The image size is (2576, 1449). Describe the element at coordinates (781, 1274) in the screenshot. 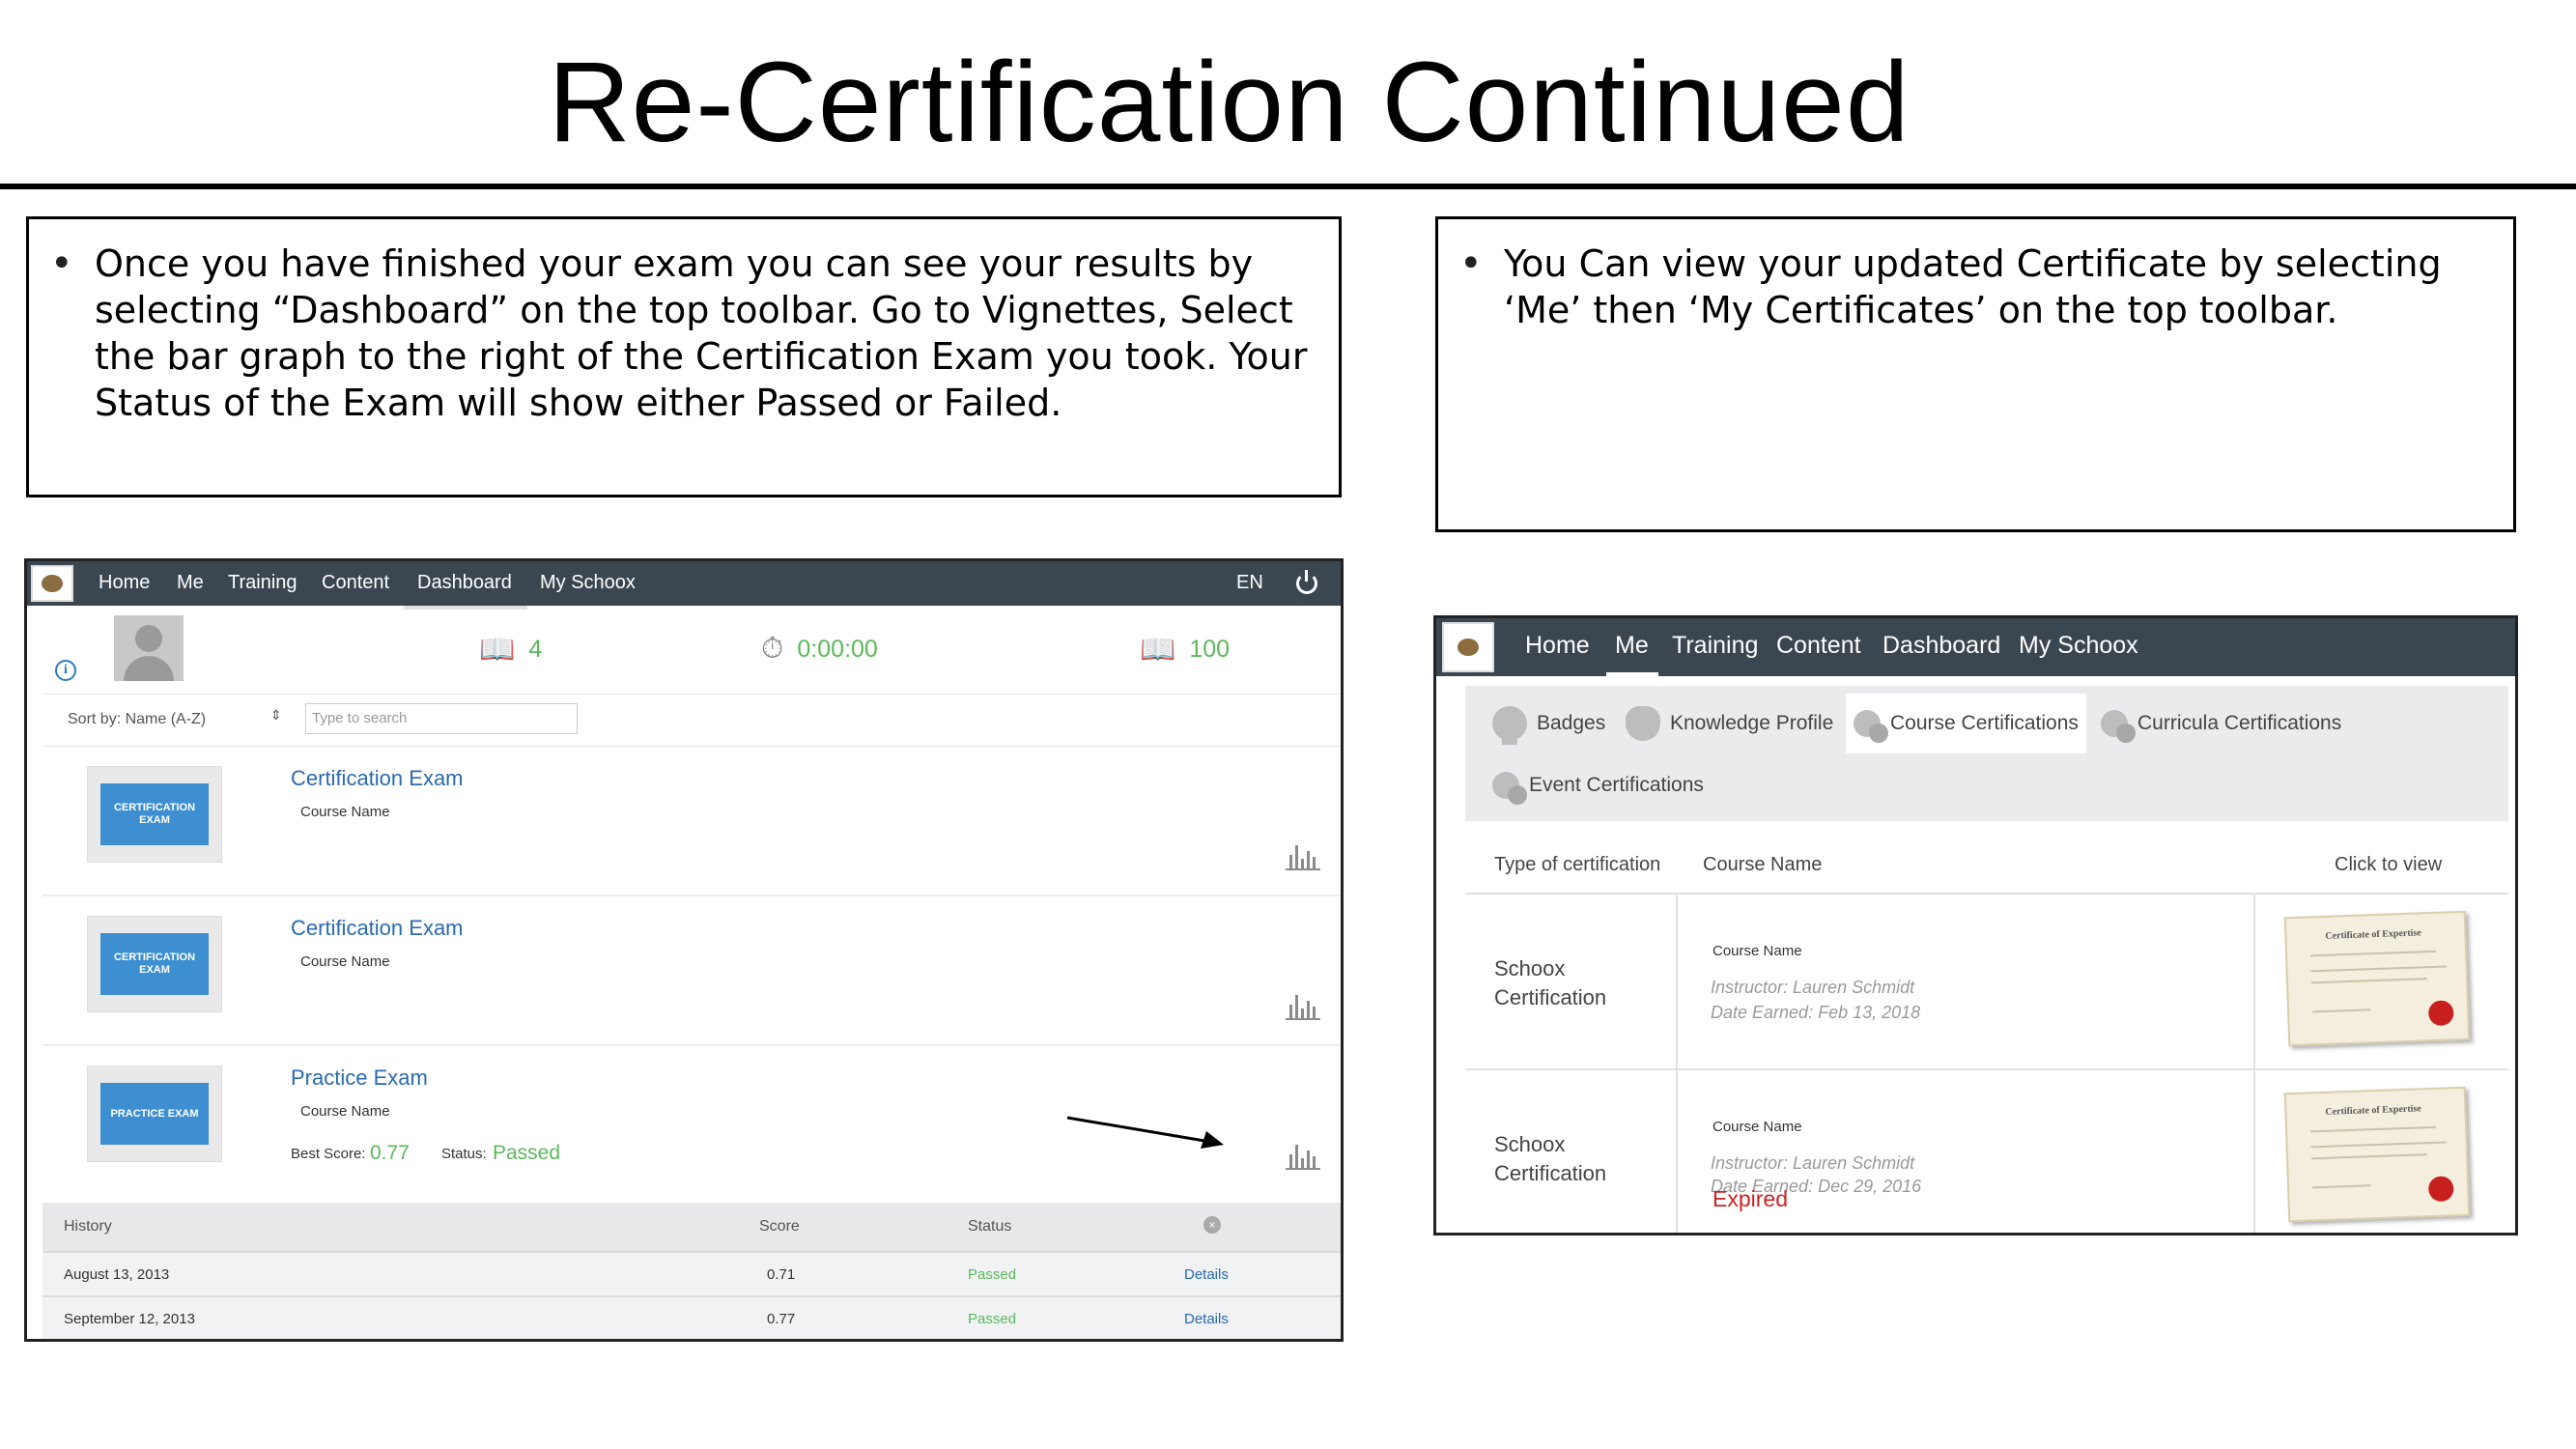

I see `history-score: 0.71` at that location.